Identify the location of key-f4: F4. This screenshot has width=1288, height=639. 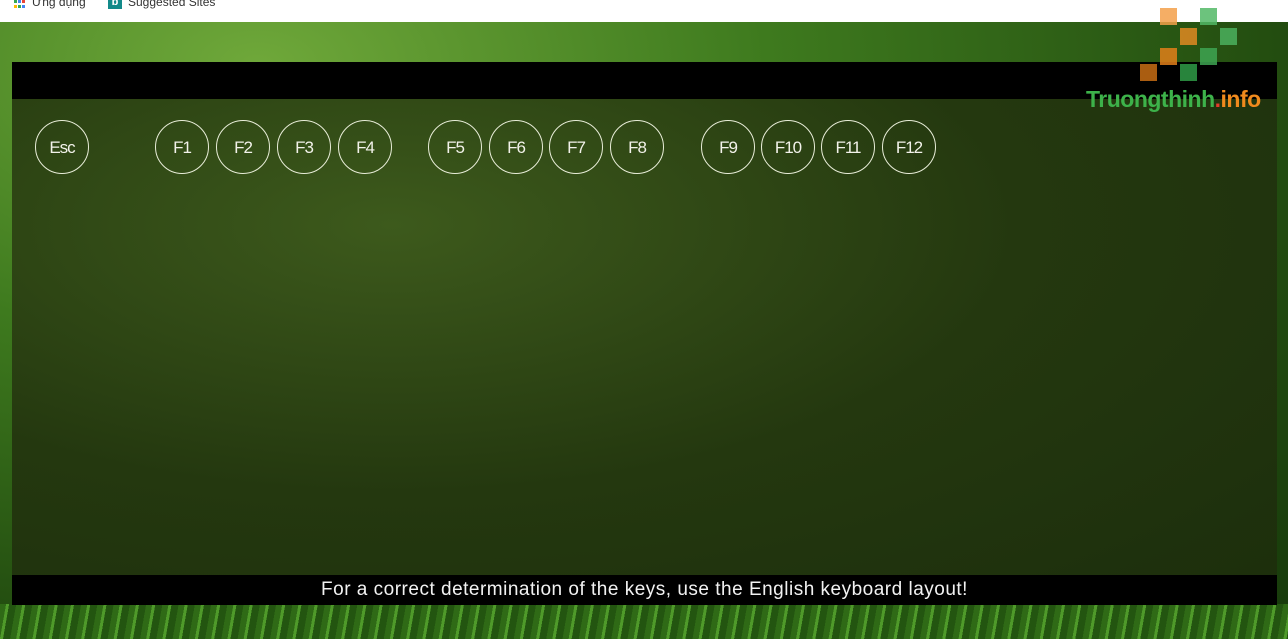
(365, 147).